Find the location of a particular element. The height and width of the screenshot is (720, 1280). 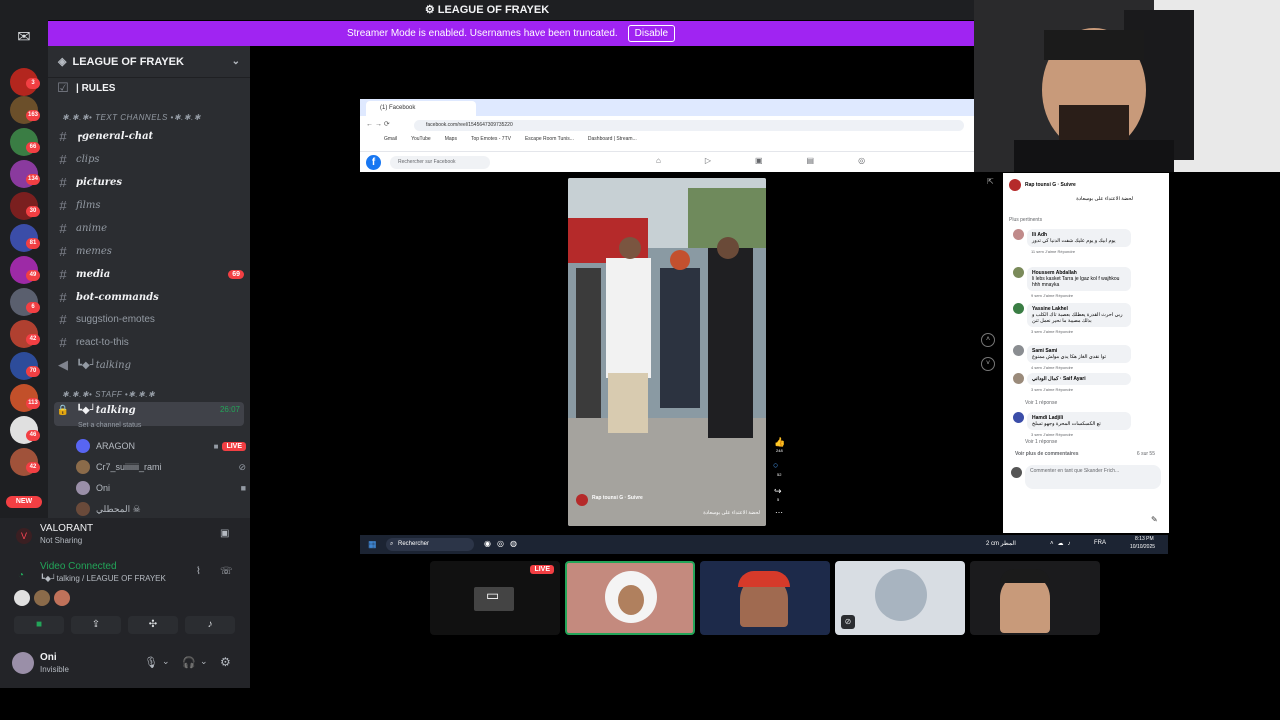

channel-media: # media 69 is located at coordinates (149, 274).